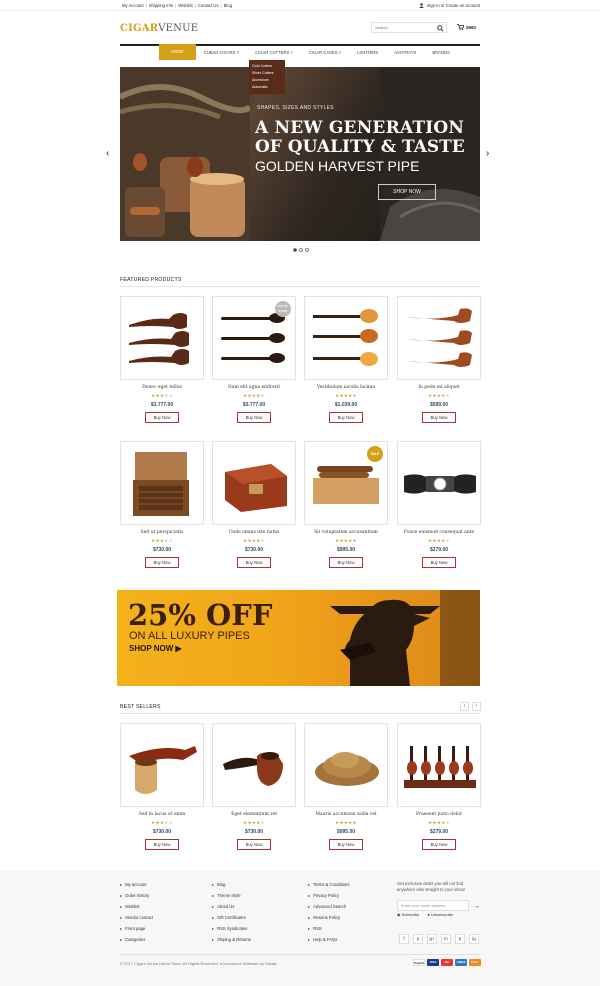 This screenshot has height=986, width=600. I want to click on link-my-account: My Account, so click(133, 5).